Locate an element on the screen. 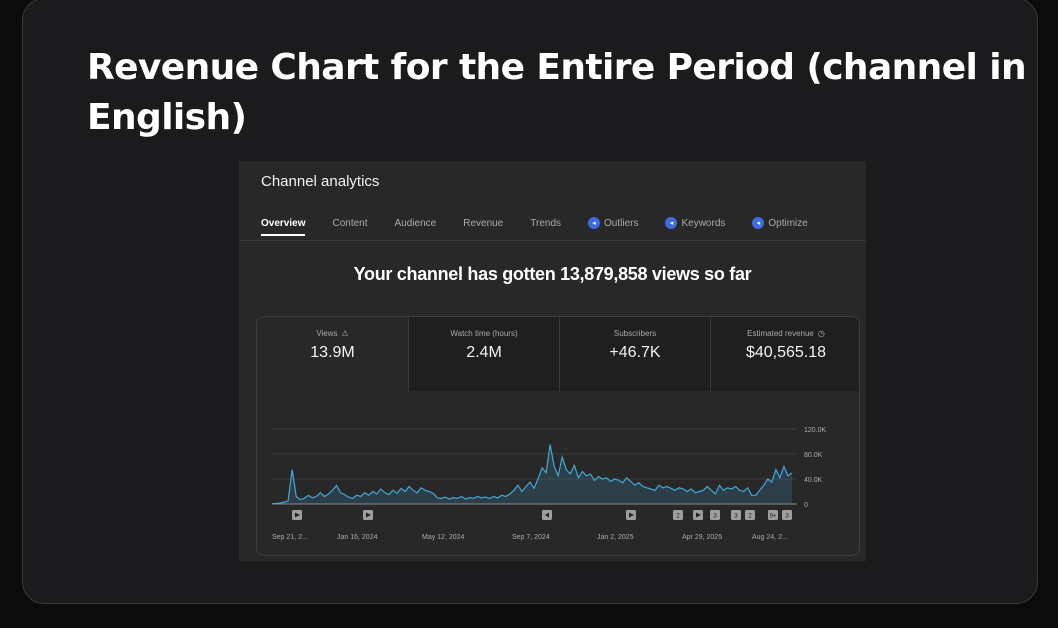 The image size is (1058, 628). event-marker-label: 9+ is located at coordinates (773, 517).